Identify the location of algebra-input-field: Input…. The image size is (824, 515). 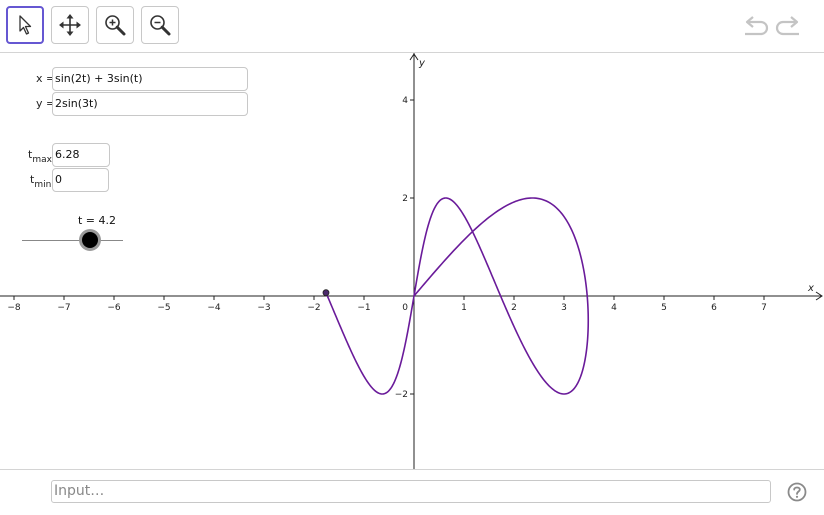
(411, 491).